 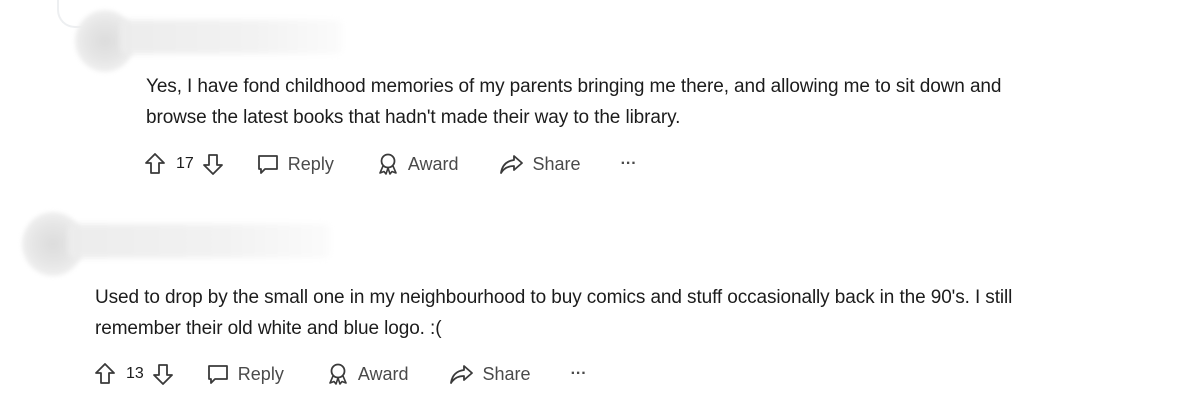 I want to click on vote-count: 17, so click(x=185, y=163).